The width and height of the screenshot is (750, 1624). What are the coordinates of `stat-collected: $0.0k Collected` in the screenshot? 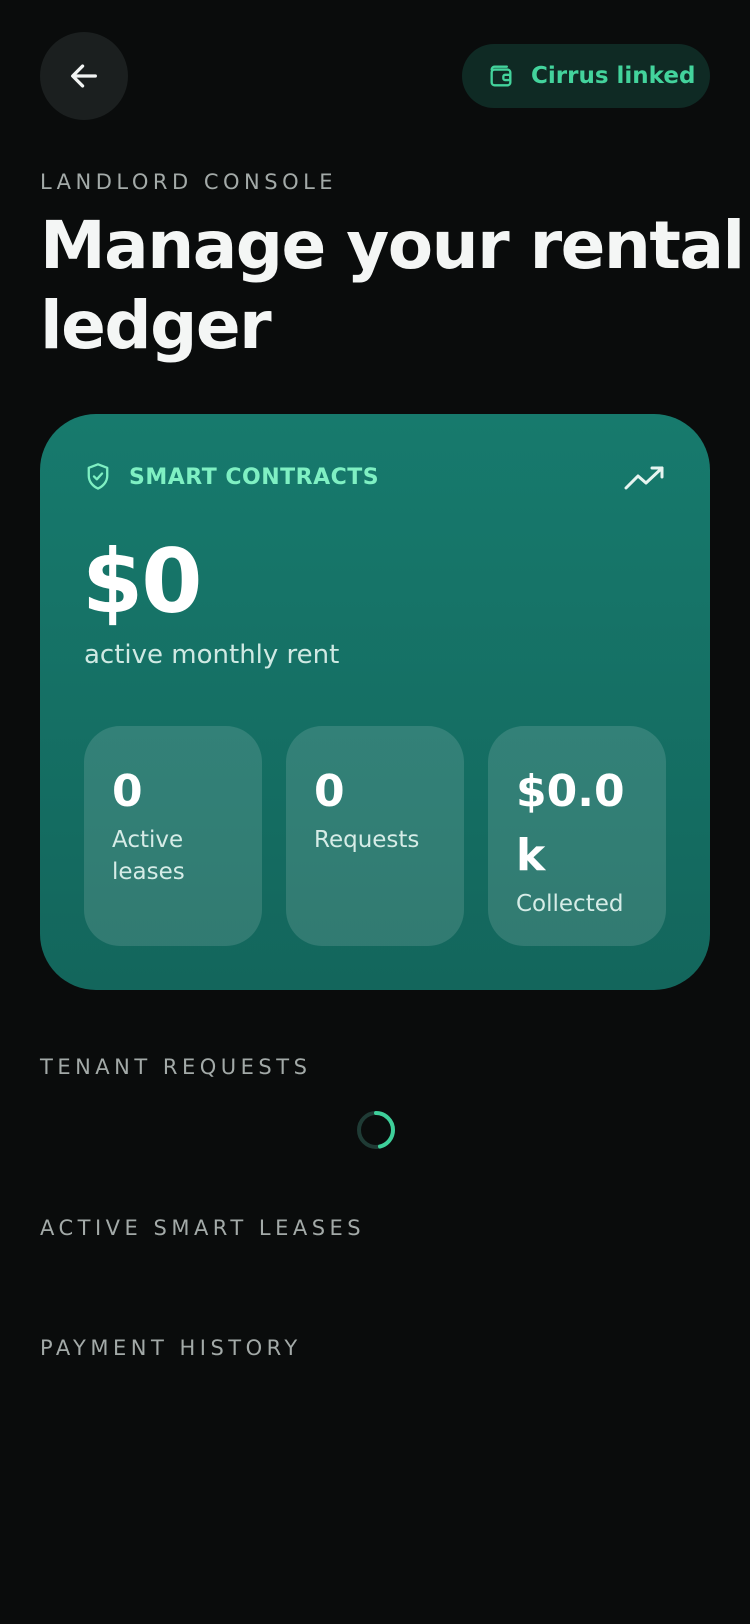 It's located at (577, 836).